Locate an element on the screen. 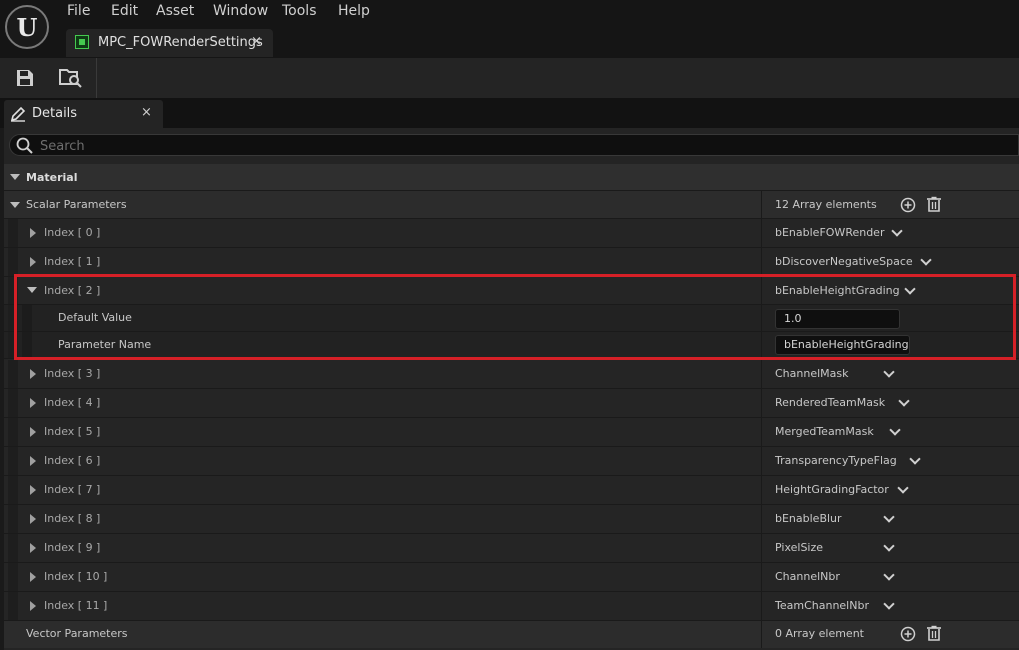 This screenshot has height=650, width=1019. category-label: Material is located at coordinates (52, 177).